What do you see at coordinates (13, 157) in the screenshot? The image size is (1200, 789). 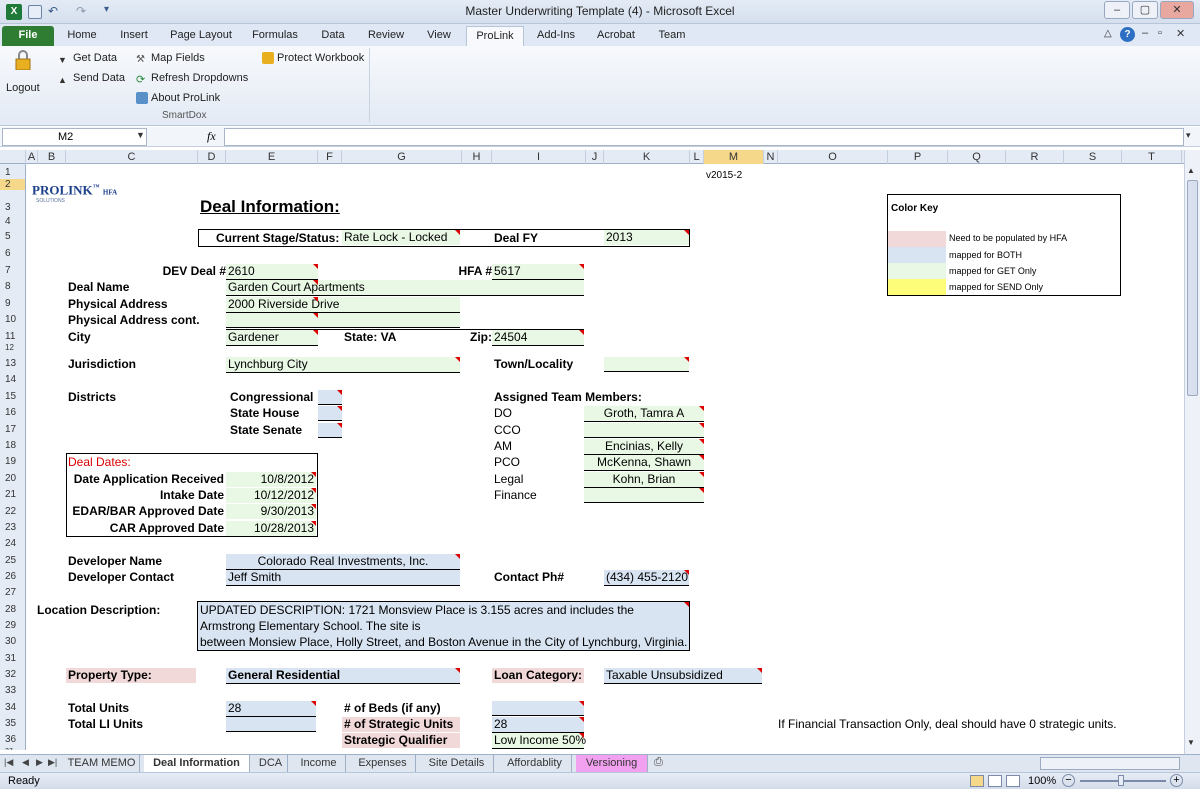 I see `select-all-corner` at bounding box center [13, 157].